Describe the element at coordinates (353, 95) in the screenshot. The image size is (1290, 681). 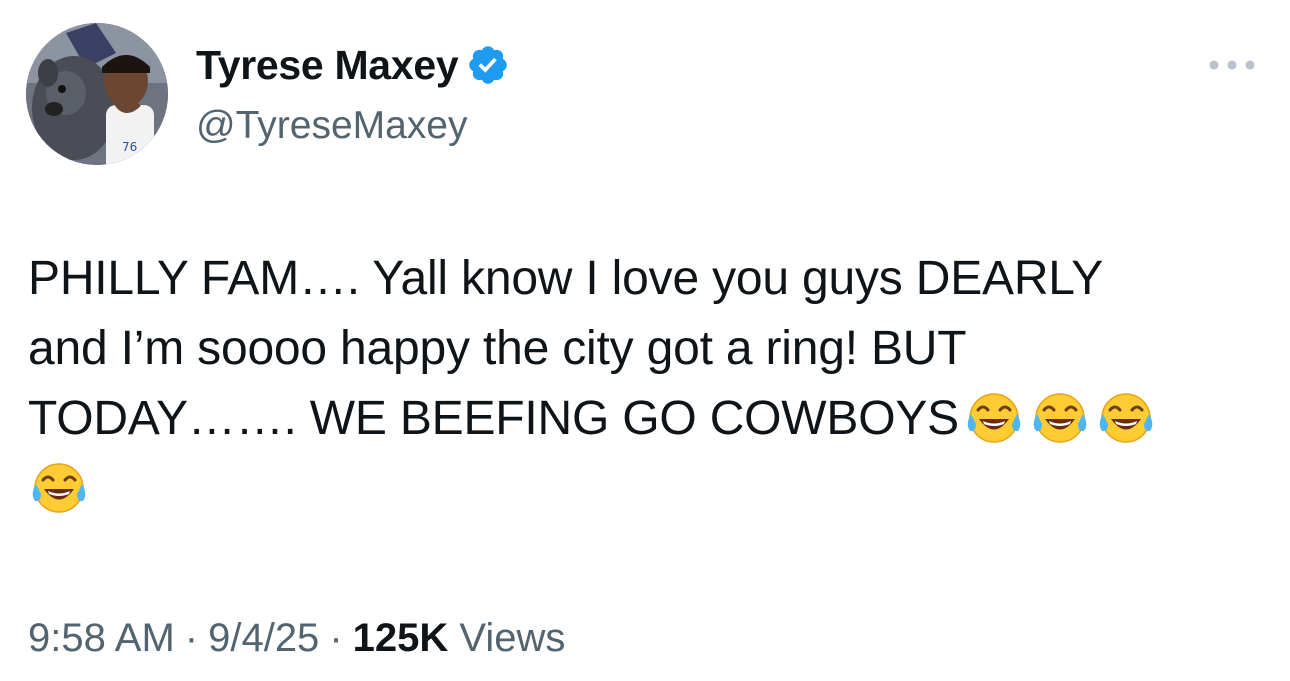
I see `author-info: Tyrese Maxey @TyreseMaxey` at that location.